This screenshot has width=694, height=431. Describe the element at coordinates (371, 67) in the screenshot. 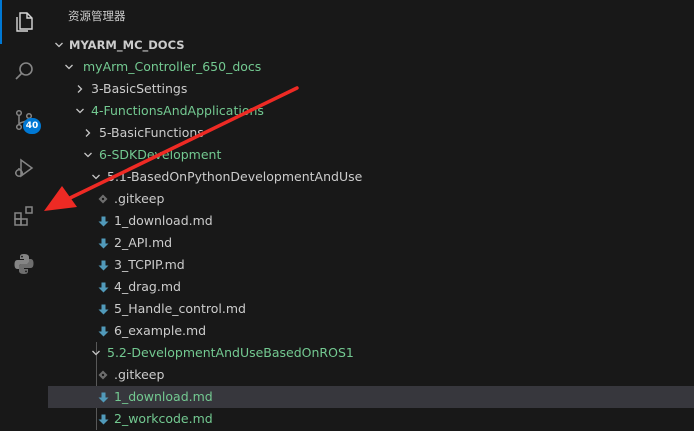

I see `folder-row-myarm: myArm_Controller_650_docs` at that location.